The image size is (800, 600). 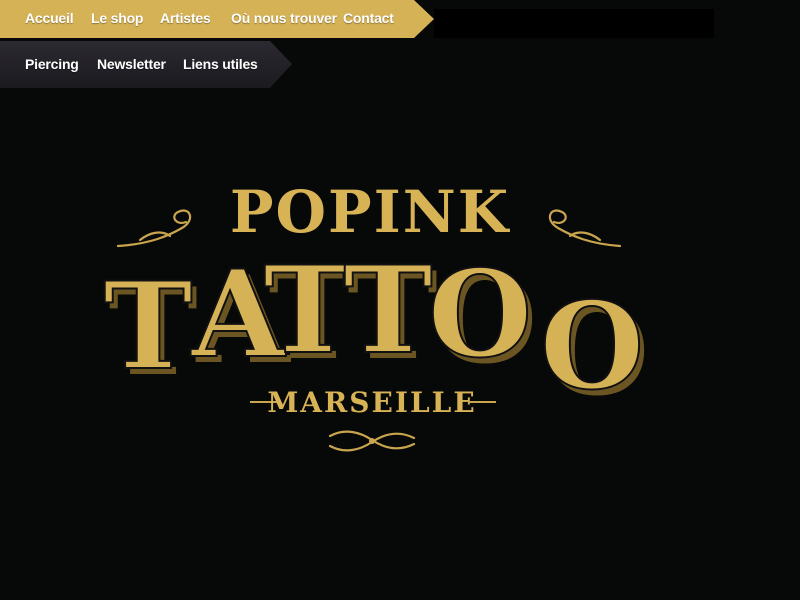 I want to click on secondary-nav: Piercing Newsletter Liens utiles, so click(x=400, y=64).